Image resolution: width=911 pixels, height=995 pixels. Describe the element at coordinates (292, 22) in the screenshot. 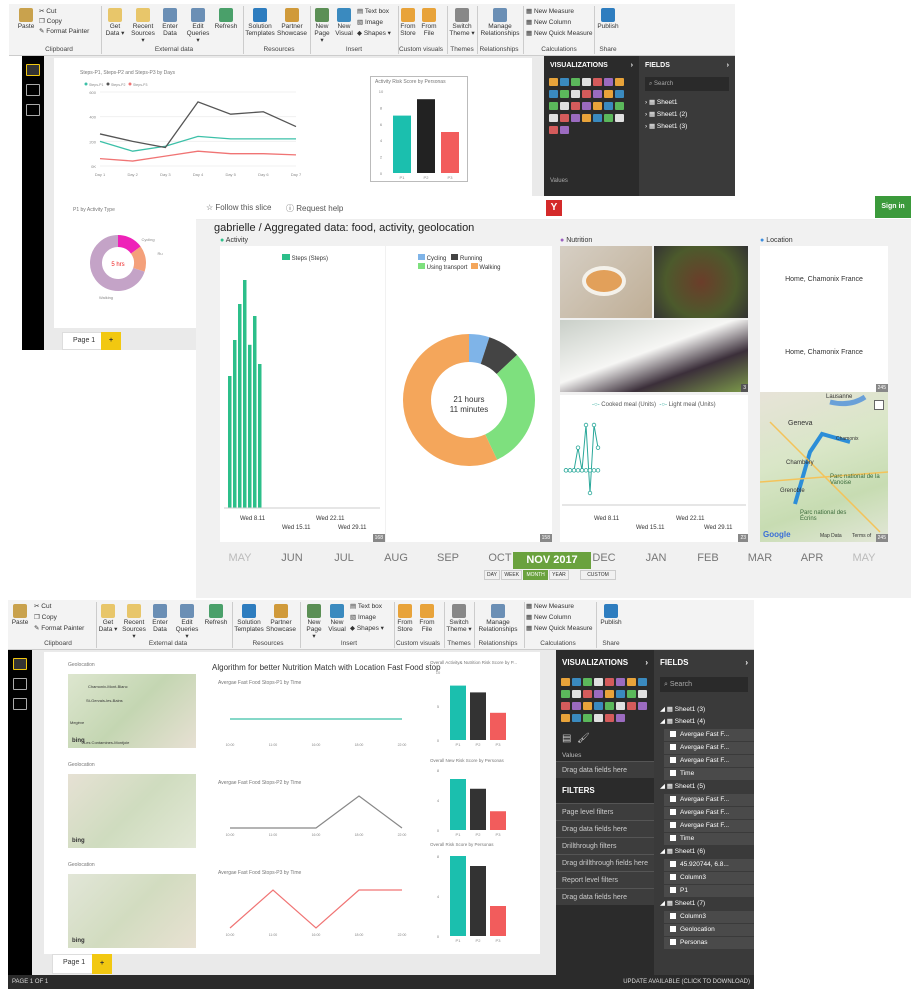

I see `partner-showcase-button: Partner Showcase` at that location.